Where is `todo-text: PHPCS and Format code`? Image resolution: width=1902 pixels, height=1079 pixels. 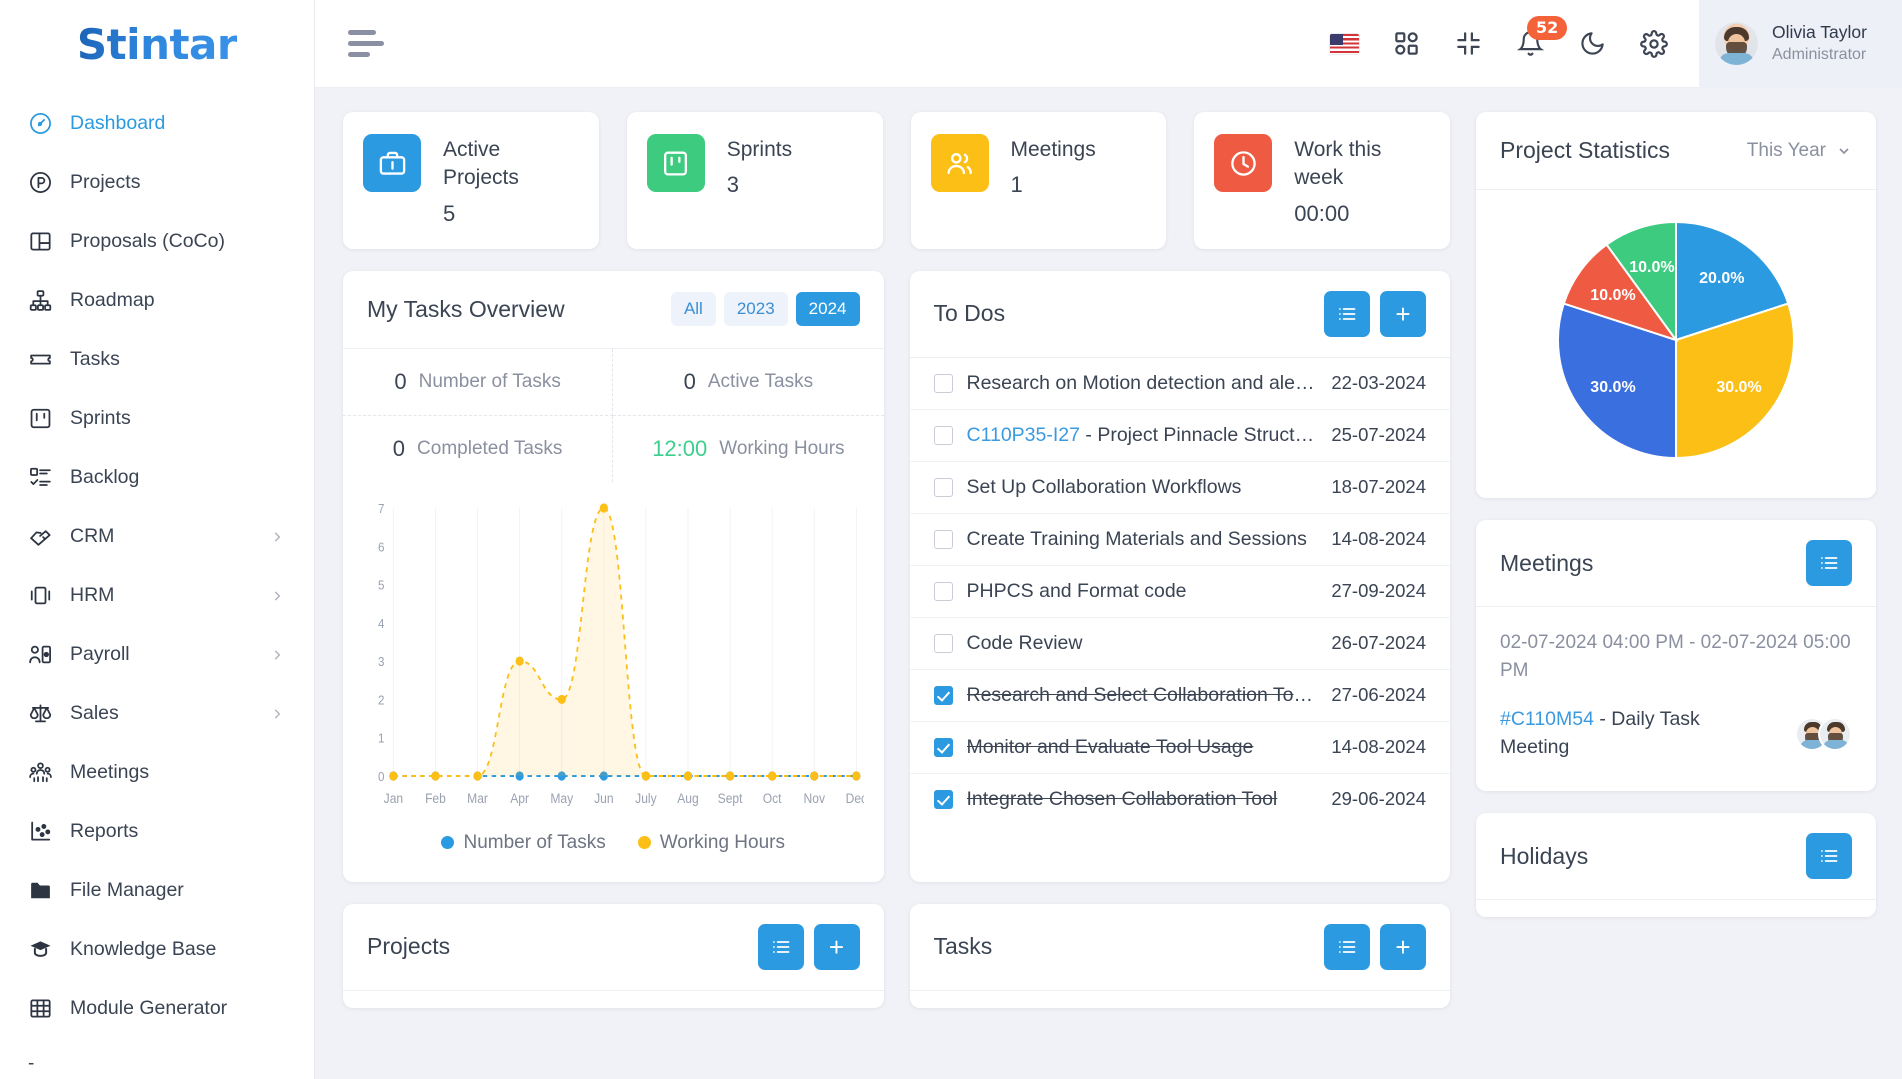
todo-text: PHPCS and Format code is located at coordinates (1076, 590).